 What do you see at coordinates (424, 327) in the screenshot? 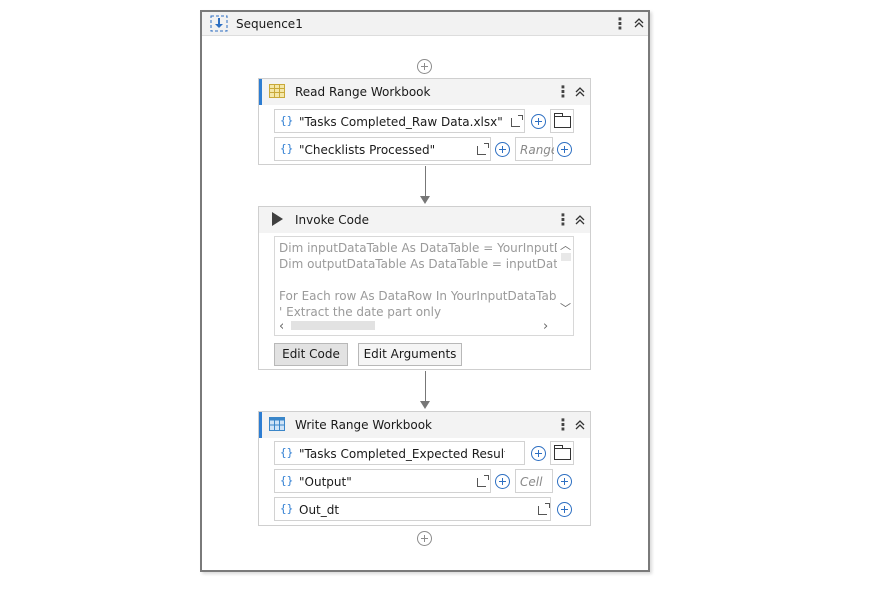
I see `horizontal-scrollbar: ‹ ›` at bounding box center [424, 327].